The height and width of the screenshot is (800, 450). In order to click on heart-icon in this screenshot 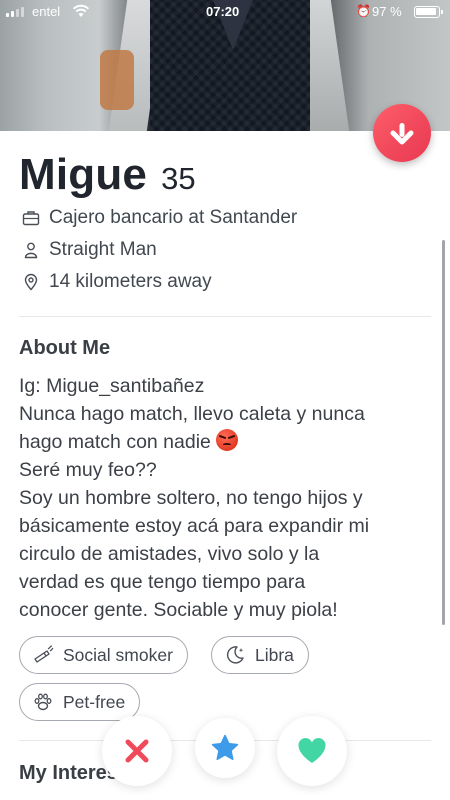, I will do `click(312, 750)`.